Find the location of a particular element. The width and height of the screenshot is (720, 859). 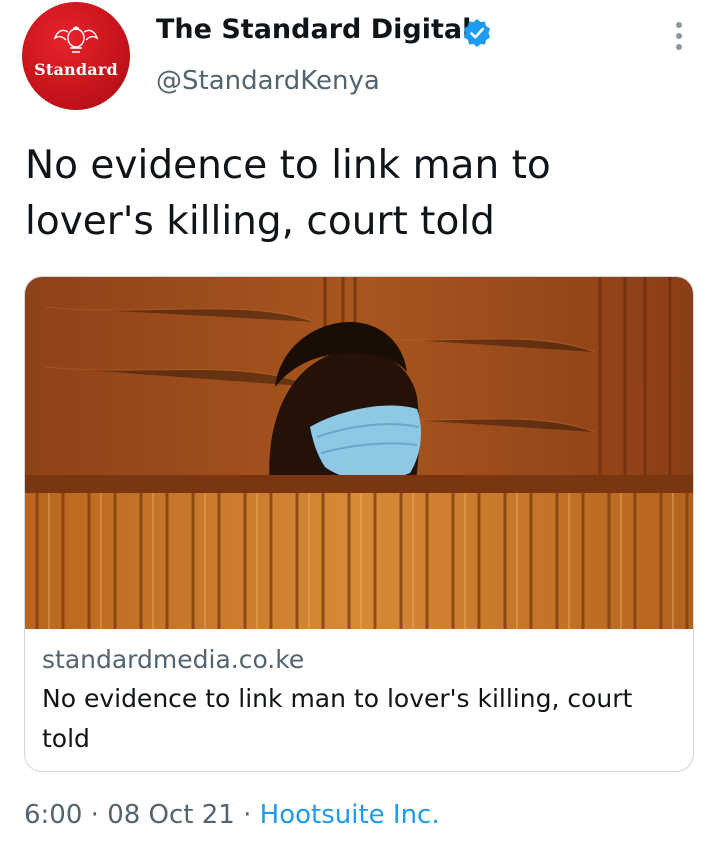

verified-badge-icon is located at coordinates (477, 33).